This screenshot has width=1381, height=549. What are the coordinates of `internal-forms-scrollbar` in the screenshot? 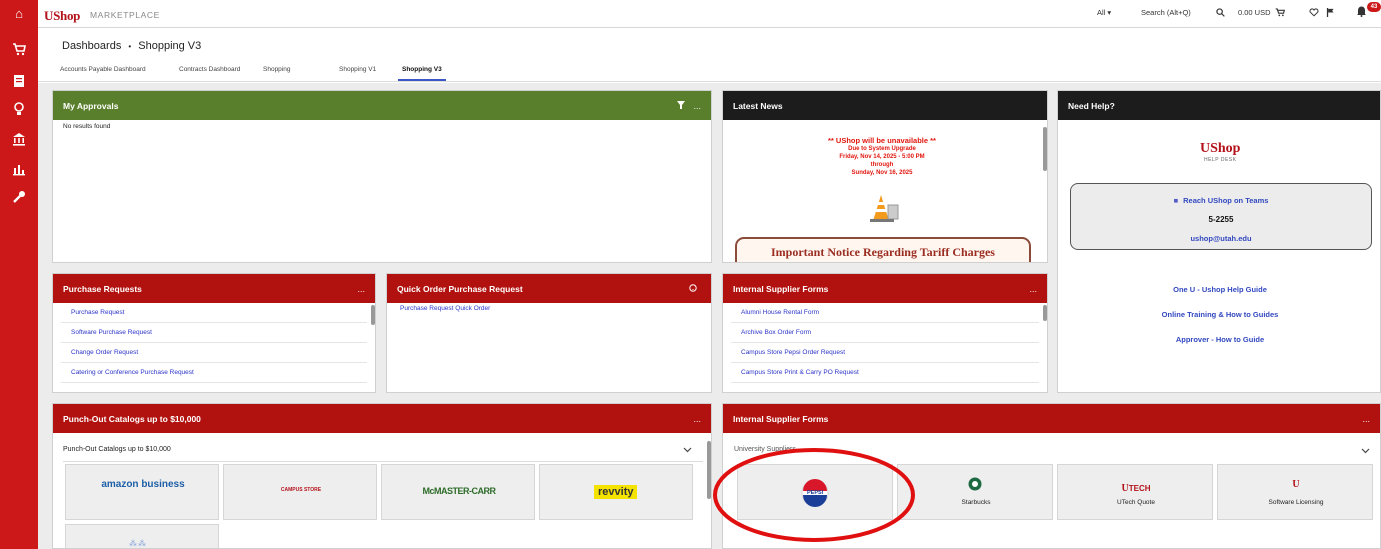 It's located at (1045, 313).